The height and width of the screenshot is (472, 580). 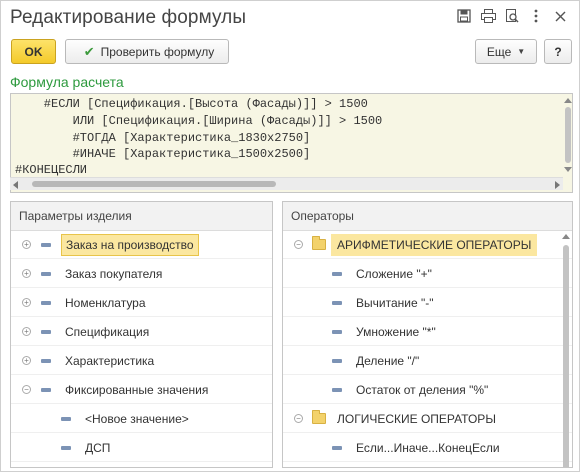 I want to click on tree-row-label: Заказ на производство, so click(x=130, y=245).